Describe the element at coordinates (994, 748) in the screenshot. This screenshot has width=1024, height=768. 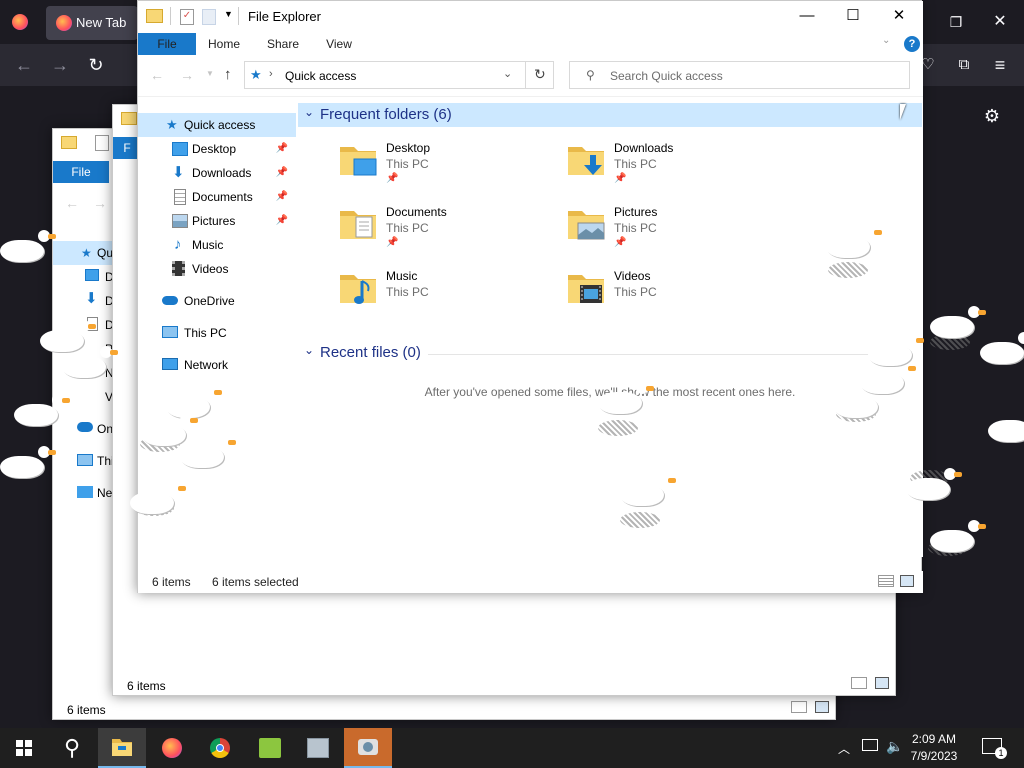
I see `notification-center-icon: 1` at that location.